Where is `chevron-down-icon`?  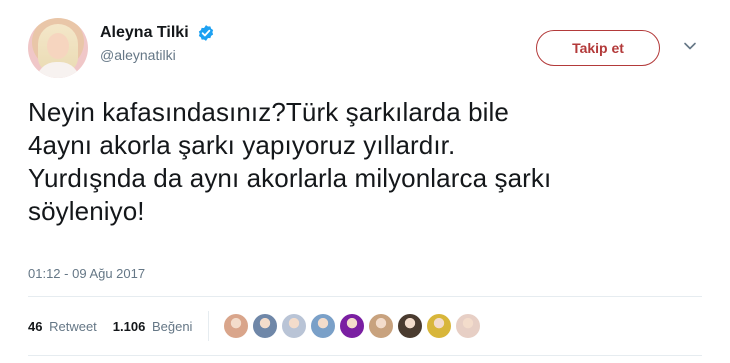 chevron-down-icon is located at coordinates (690, 46).